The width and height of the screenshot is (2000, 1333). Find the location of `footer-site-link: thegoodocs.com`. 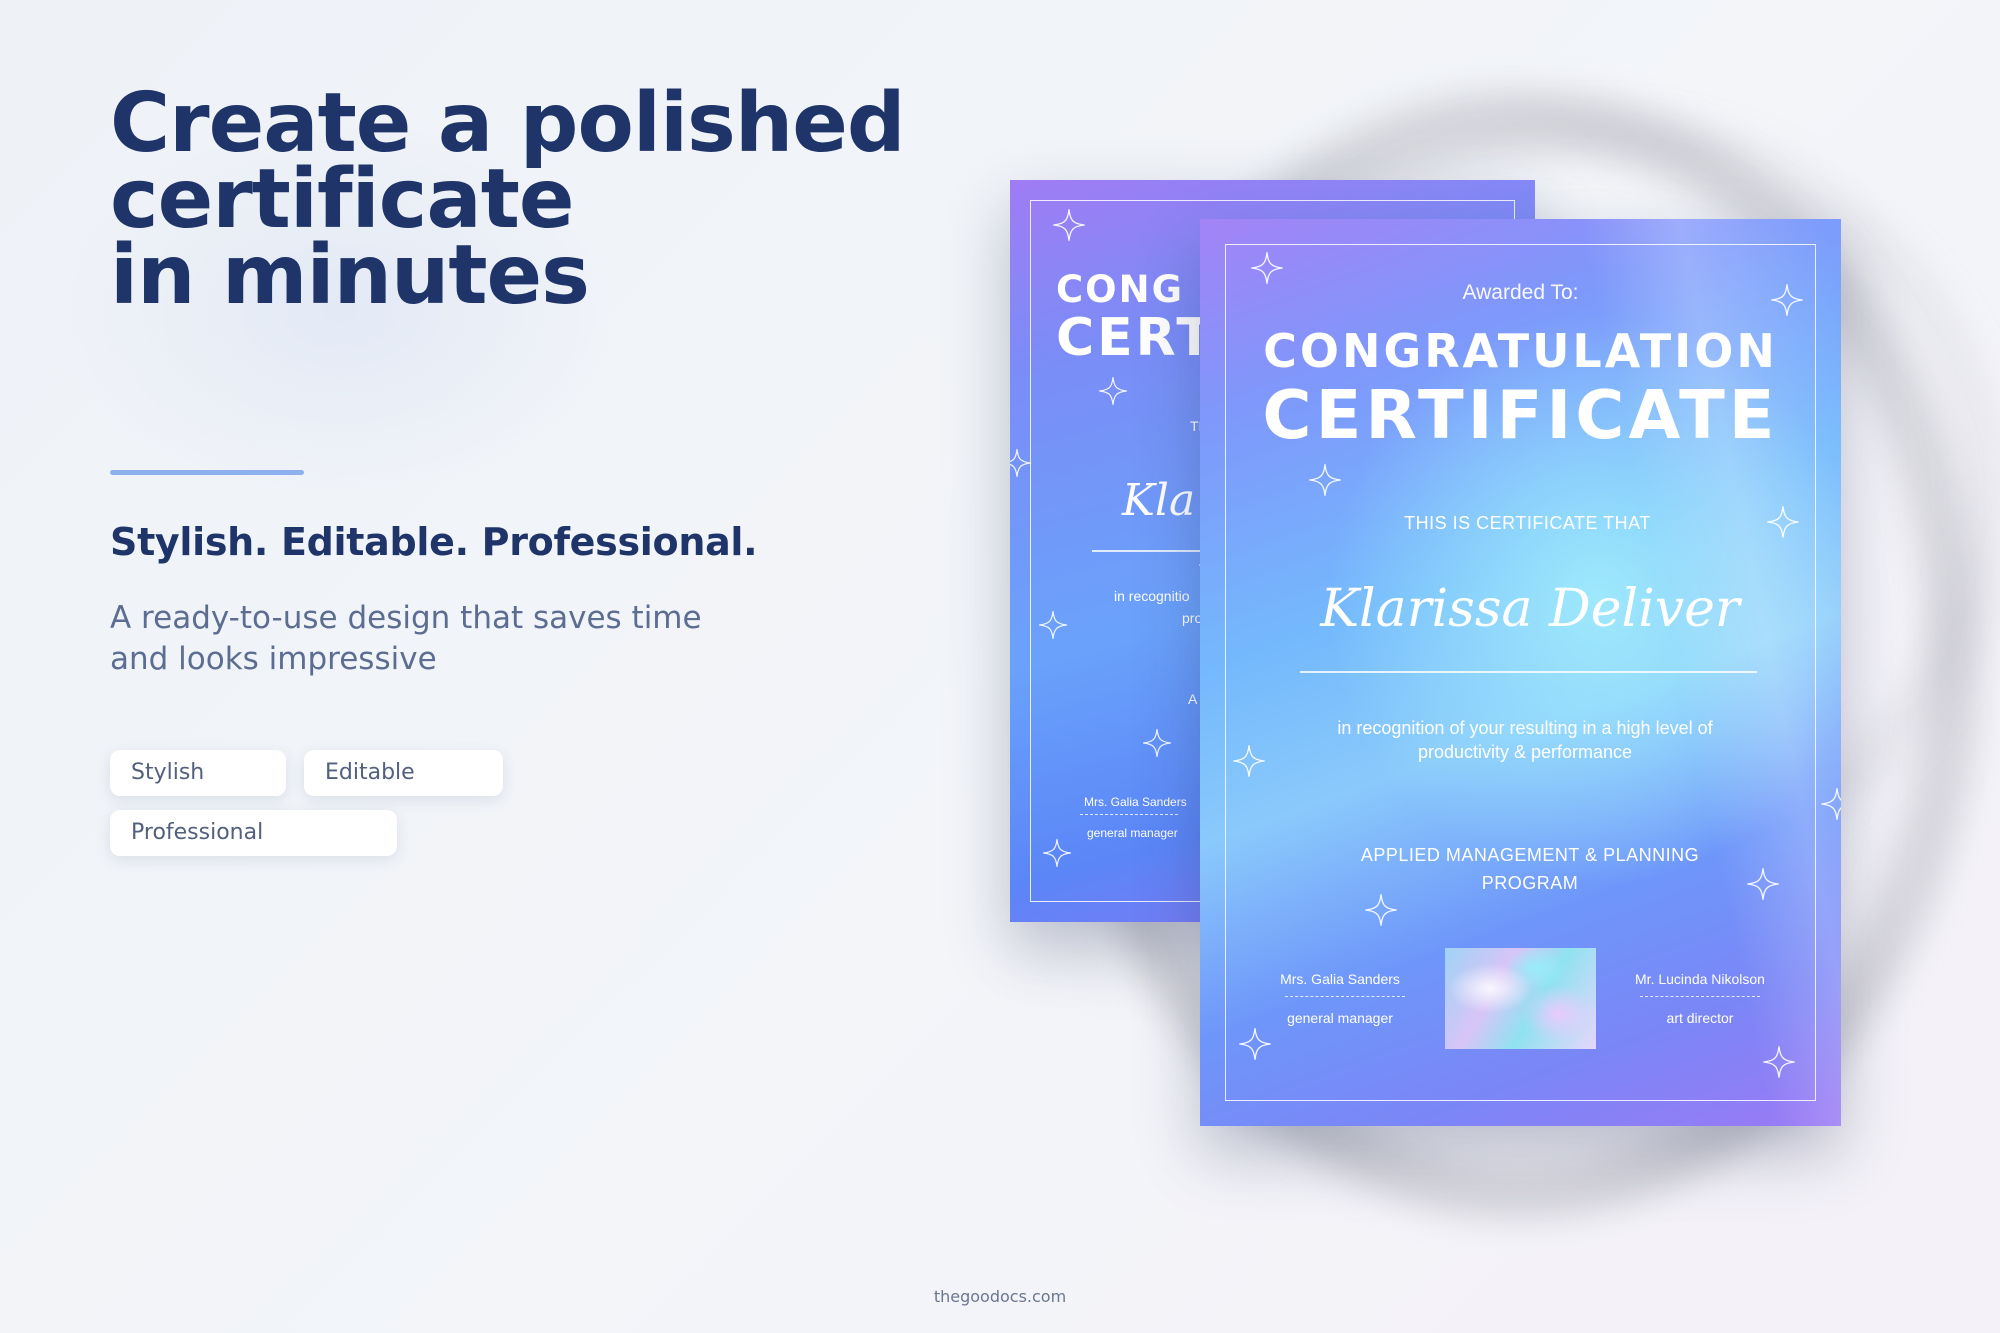

footer-site-link: thegoodocs.com is located at coordinates (1000, 1296).